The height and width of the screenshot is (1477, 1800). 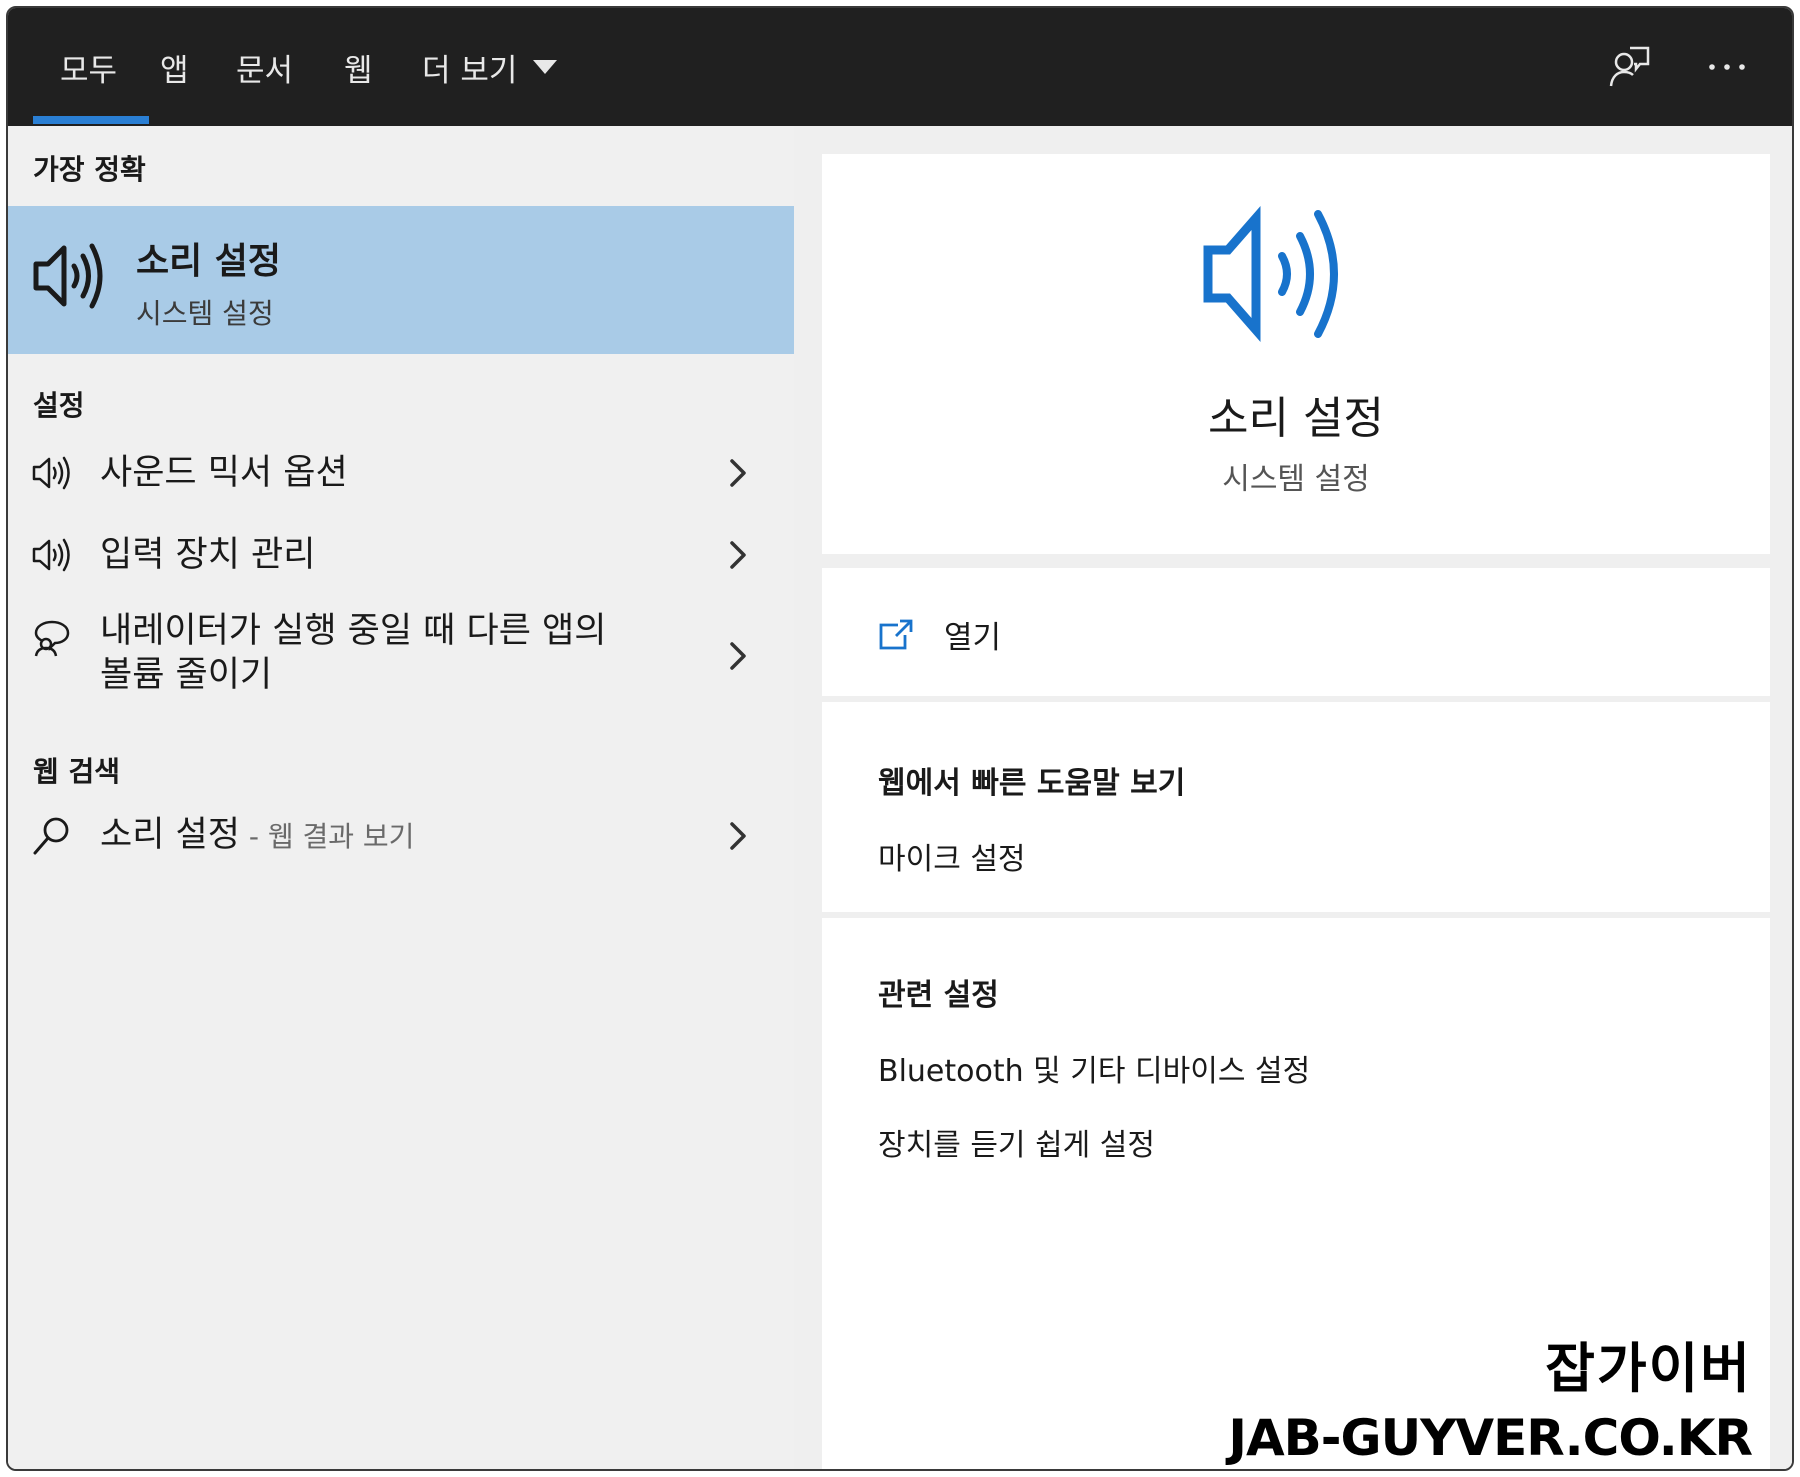 I want to click on web-search-label: 소리 설정 - 웹 결과 보기, so click(x=257, y=836).